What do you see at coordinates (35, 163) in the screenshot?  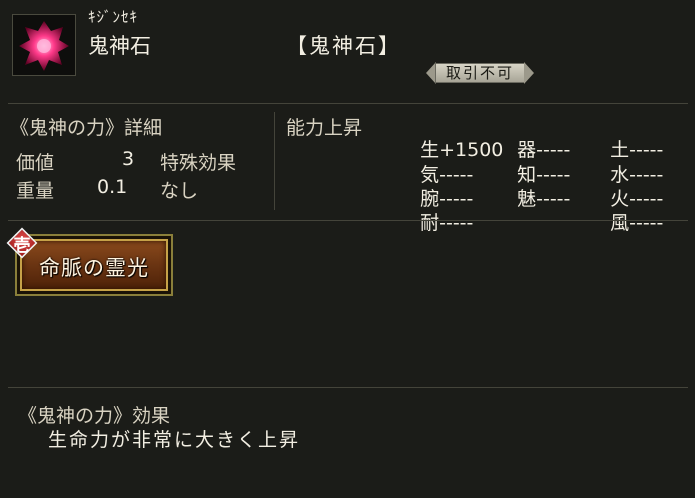 I see `value-label: 価値` at bounding box center [35, 163].